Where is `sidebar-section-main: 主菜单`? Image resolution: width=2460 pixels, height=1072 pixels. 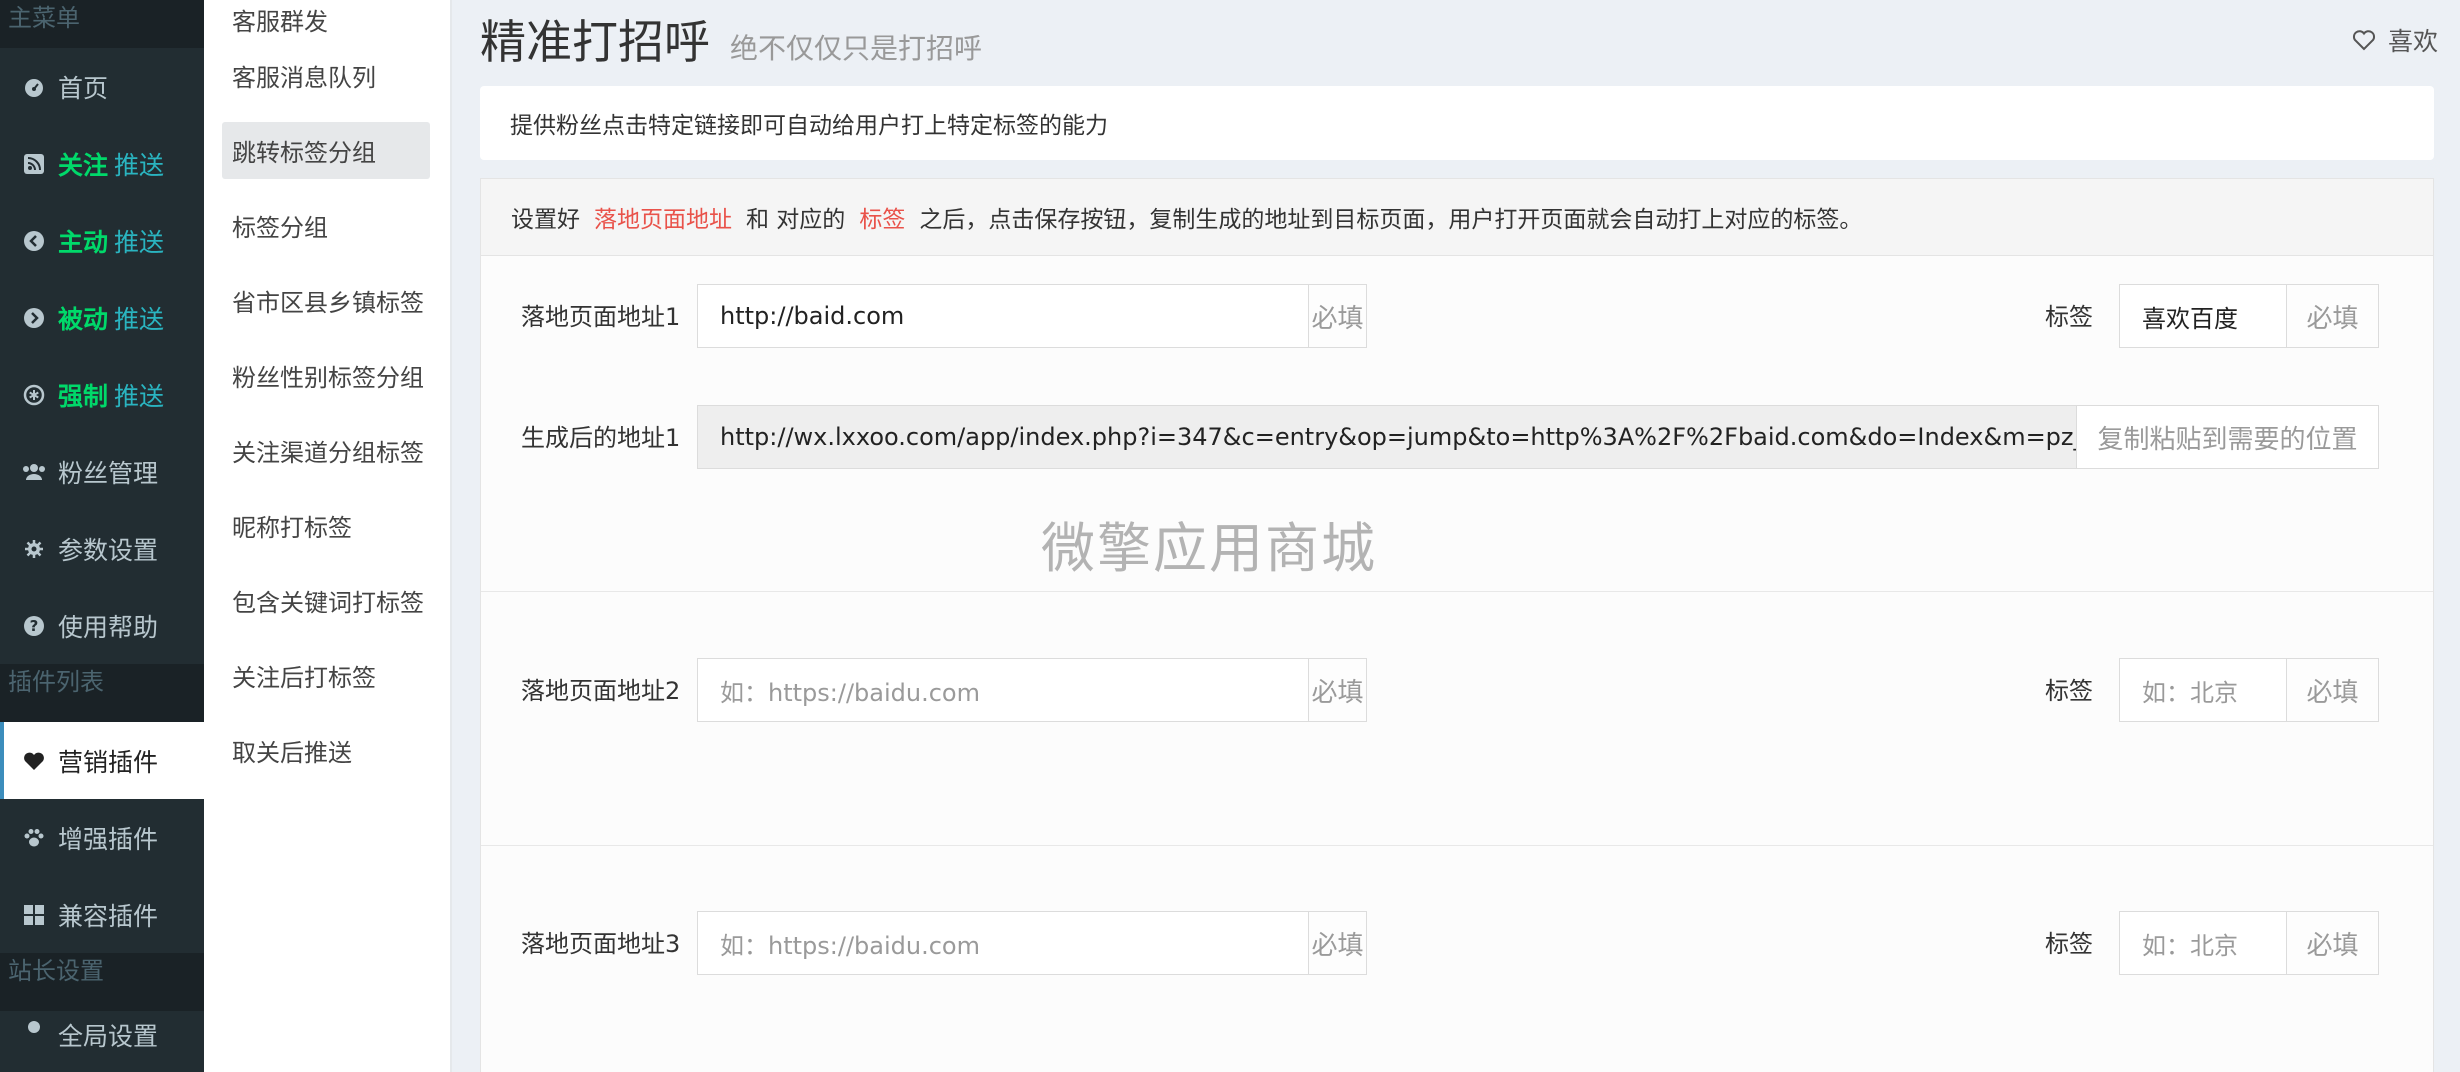 sidebar-section-main: 主菜单 is located at coordinates (102, 24).